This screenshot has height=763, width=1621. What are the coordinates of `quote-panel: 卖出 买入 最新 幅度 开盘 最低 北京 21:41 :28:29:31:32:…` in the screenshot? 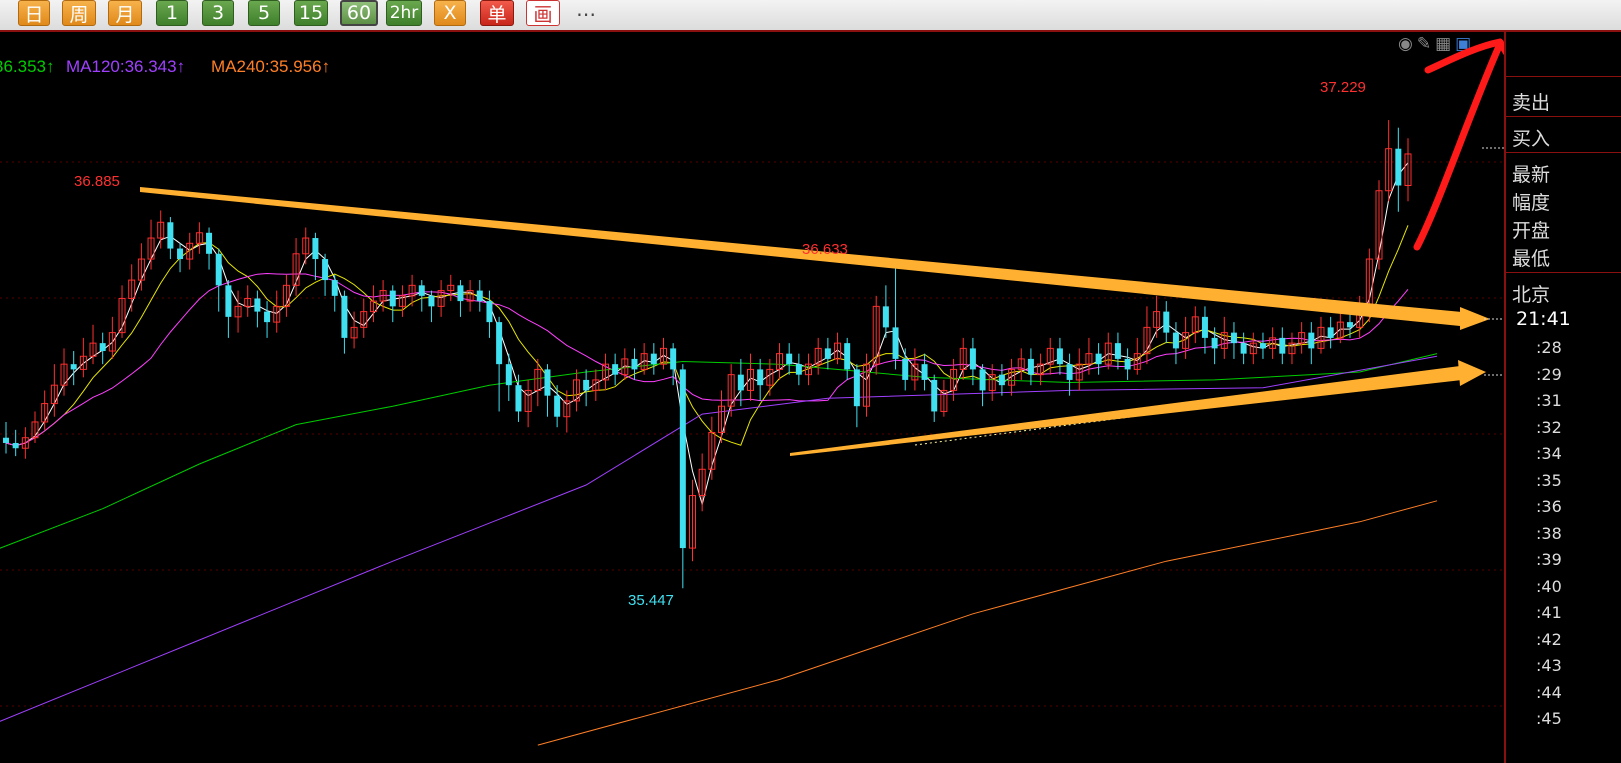 It's located at (1562, 397).